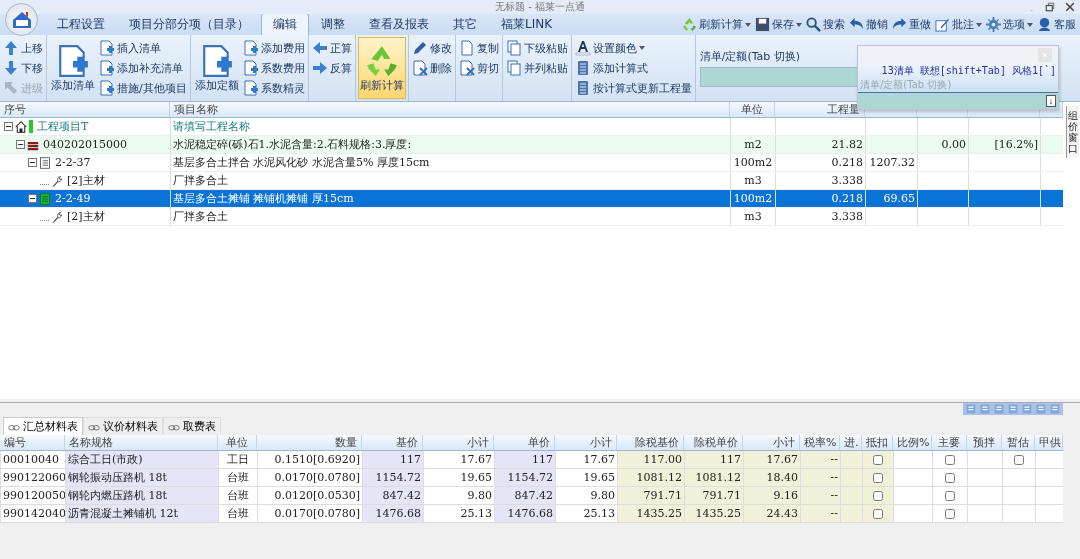  Describe the element at coordinates (778, 24) in the screenshot. I see `toolbar-button: 保存` at that location.